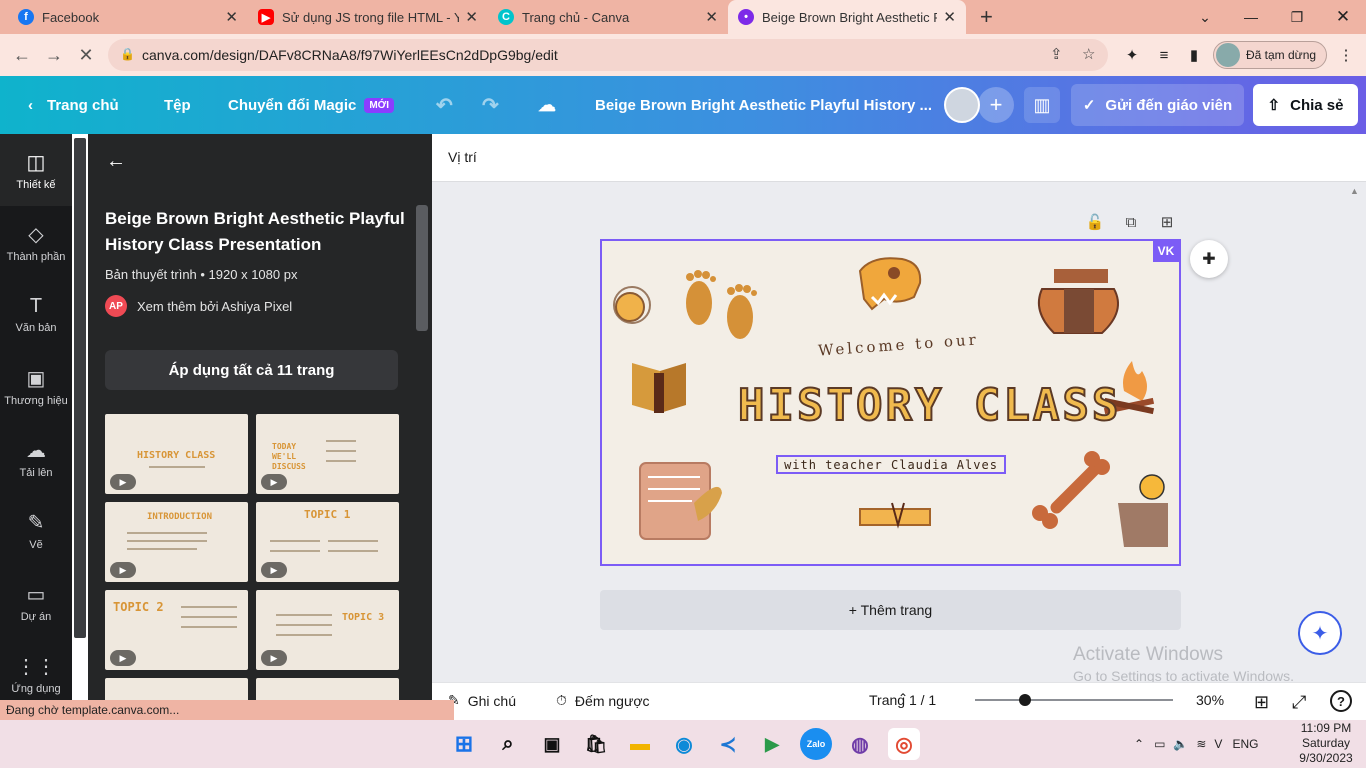  I want to click on collaborator-avatar, so click(962, 105).